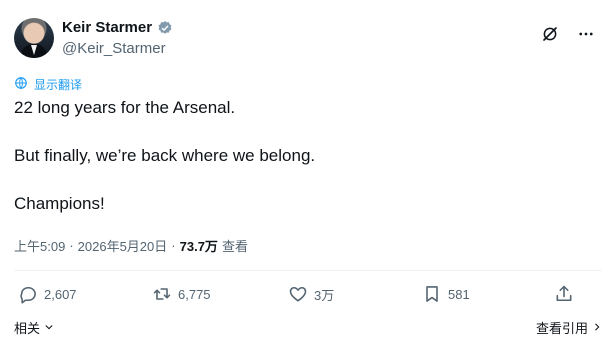 This screenshot has height=347, width=616. What do you see at coordinates (446, 294) in the screenshot?
I see `bookmark-button: 581` at bounding box center [446, 294].